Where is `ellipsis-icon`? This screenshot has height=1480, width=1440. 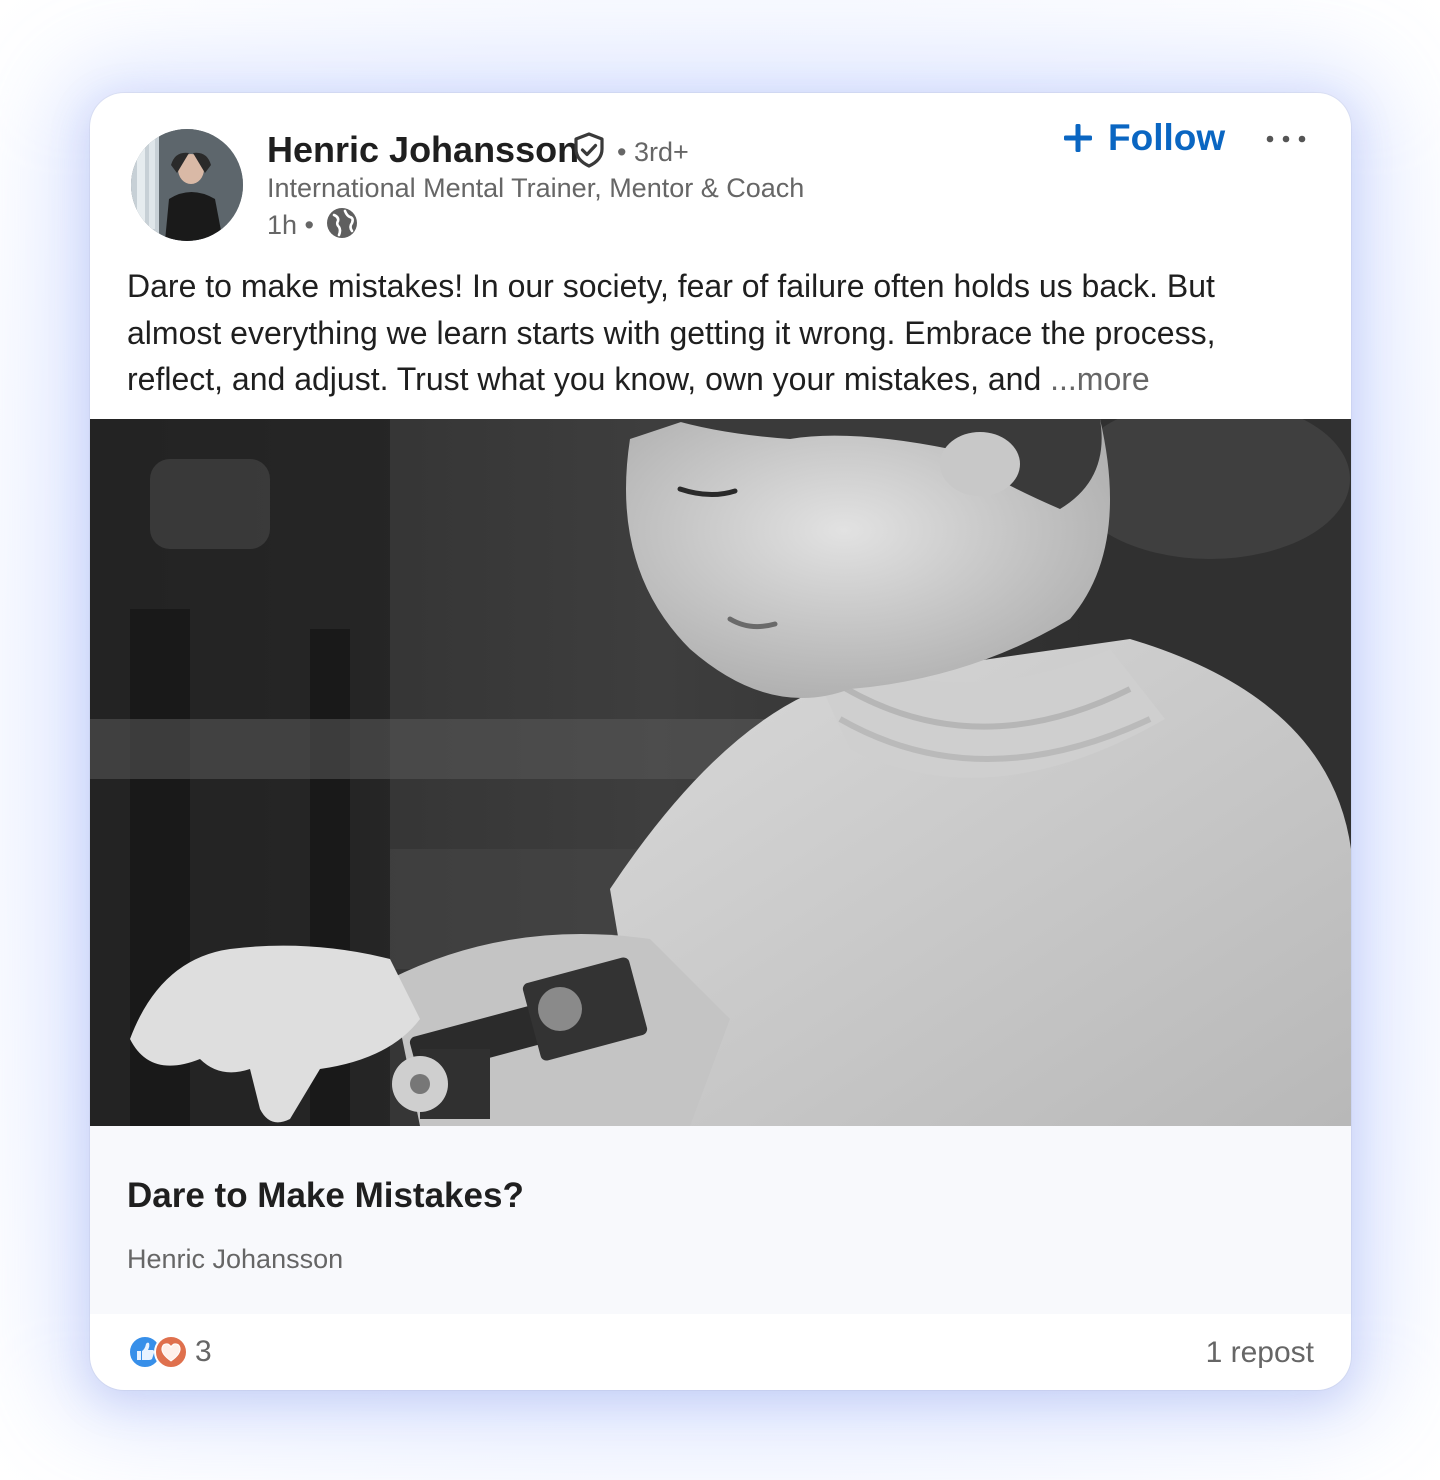 ellipsis-icon is located at coordinates (1286, 139).